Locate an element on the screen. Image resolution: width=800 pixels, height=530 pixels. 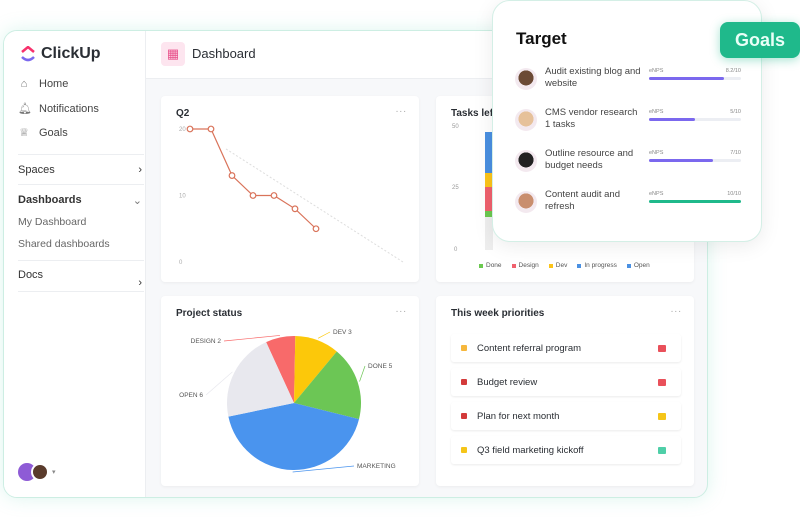
goal-item: Content audit and refresh eNPS 10/10 is located at coordinates (630, 207).